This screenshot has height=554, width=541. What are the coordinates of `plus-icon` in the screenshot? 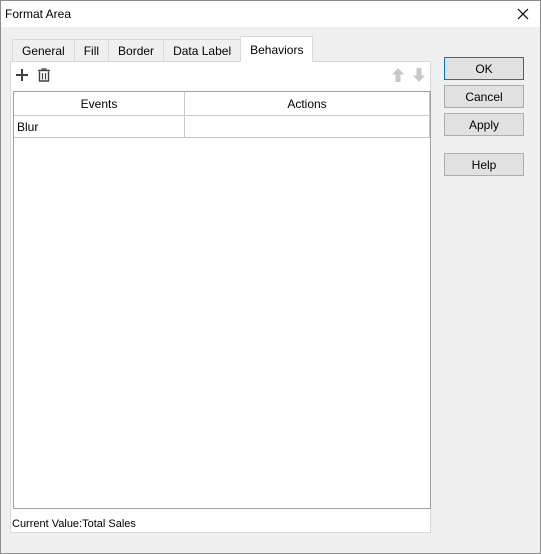 It's located at (22, 75).